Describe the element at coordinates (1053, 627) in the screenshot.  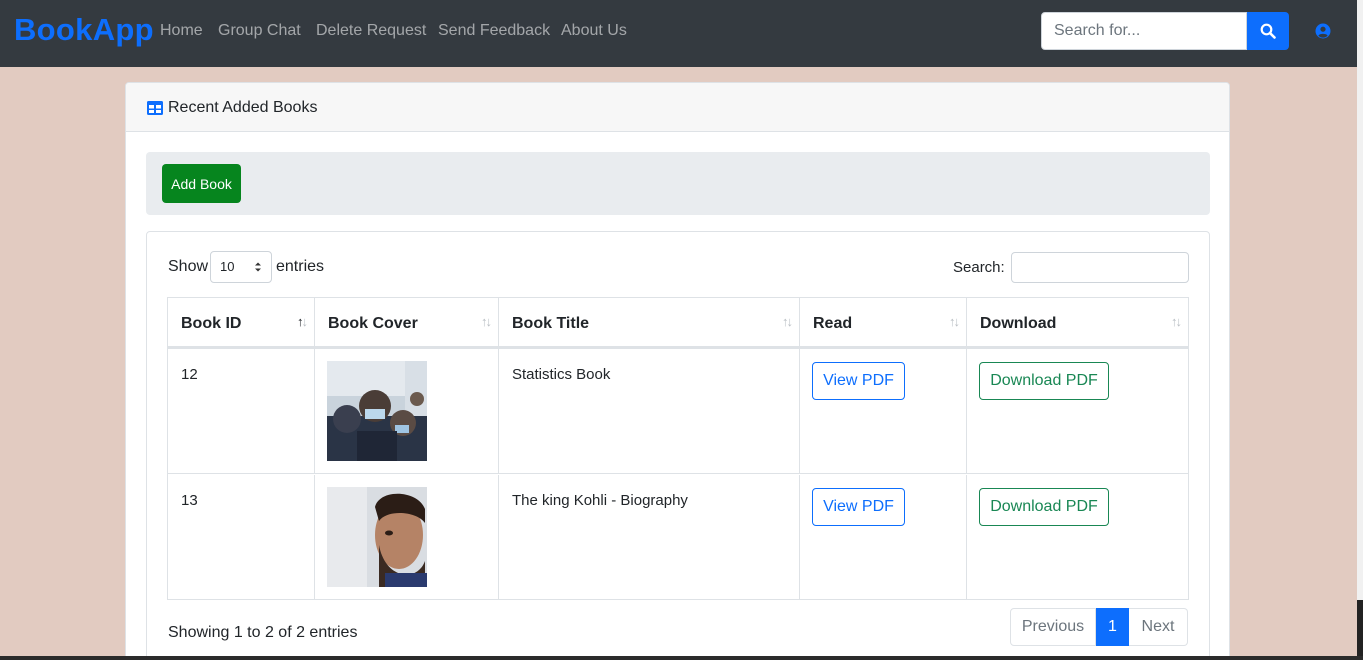
I see `pagination-previous: Previous` at that location.